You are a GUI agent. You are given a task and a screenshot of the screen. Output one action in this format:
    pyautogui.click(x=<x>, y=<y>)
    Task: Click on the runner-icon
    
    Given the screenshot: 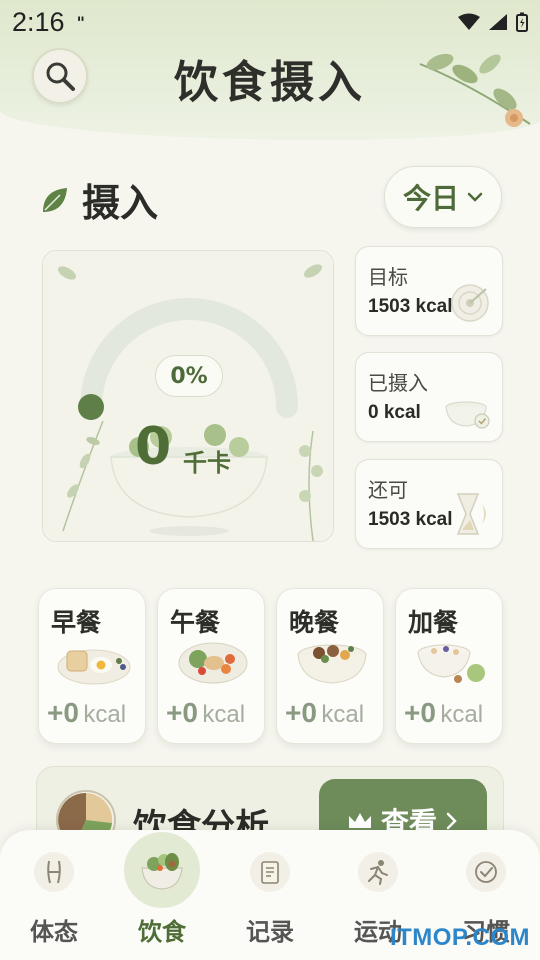 What is the action you would take?
    pyautogui.click(x=378, y=872)
    